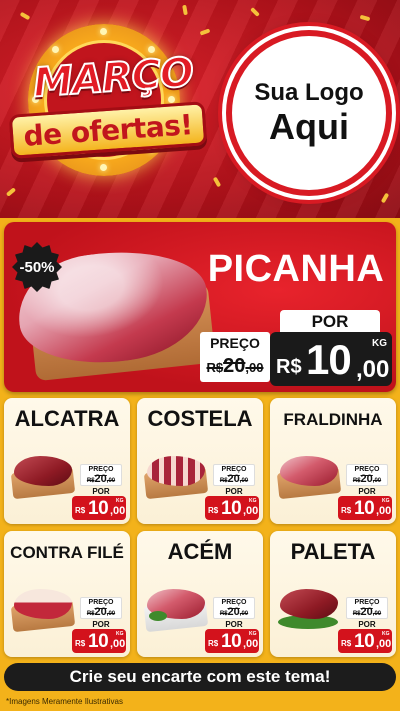 The width and height of the screenshot is (400, 711). I want to click on contra-file-image, so click(43, 604).